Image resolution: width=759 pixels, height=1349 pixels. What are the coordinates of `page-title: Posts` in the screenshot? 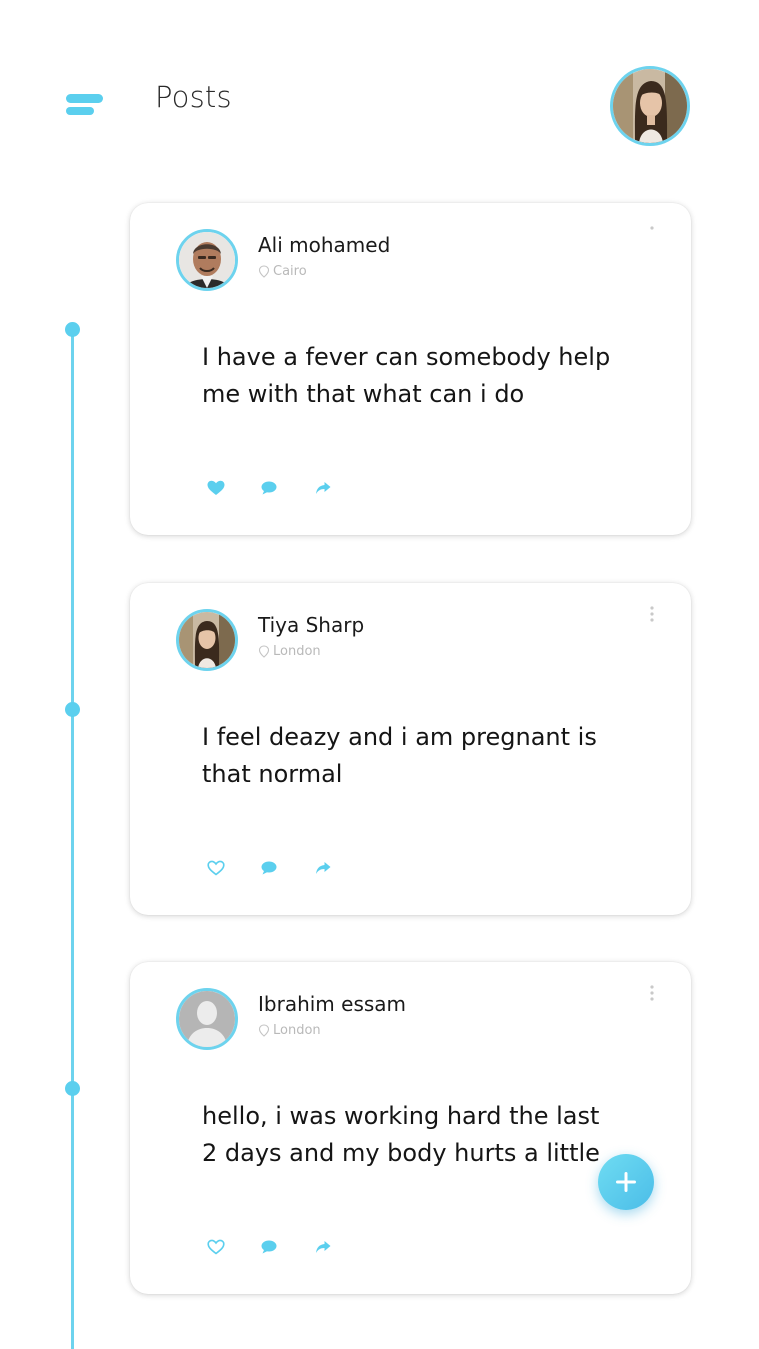 It's located at (193, 97).